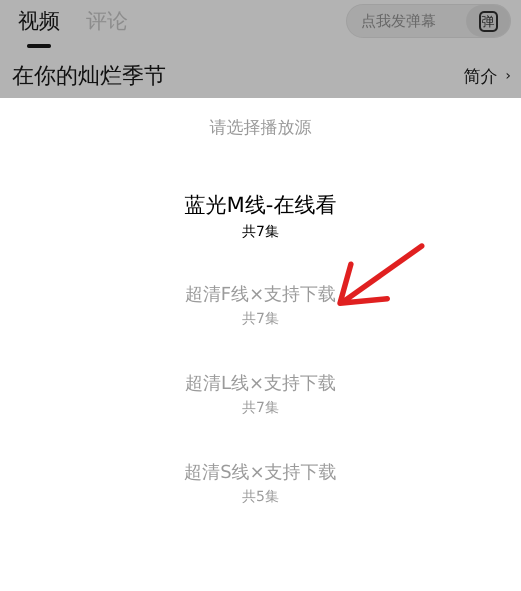  What do you see at coordinates (428, 21) in the screenshot?
I see `danmaku-field: 点我发弹幕 弹` at bounding box center [428, 21].